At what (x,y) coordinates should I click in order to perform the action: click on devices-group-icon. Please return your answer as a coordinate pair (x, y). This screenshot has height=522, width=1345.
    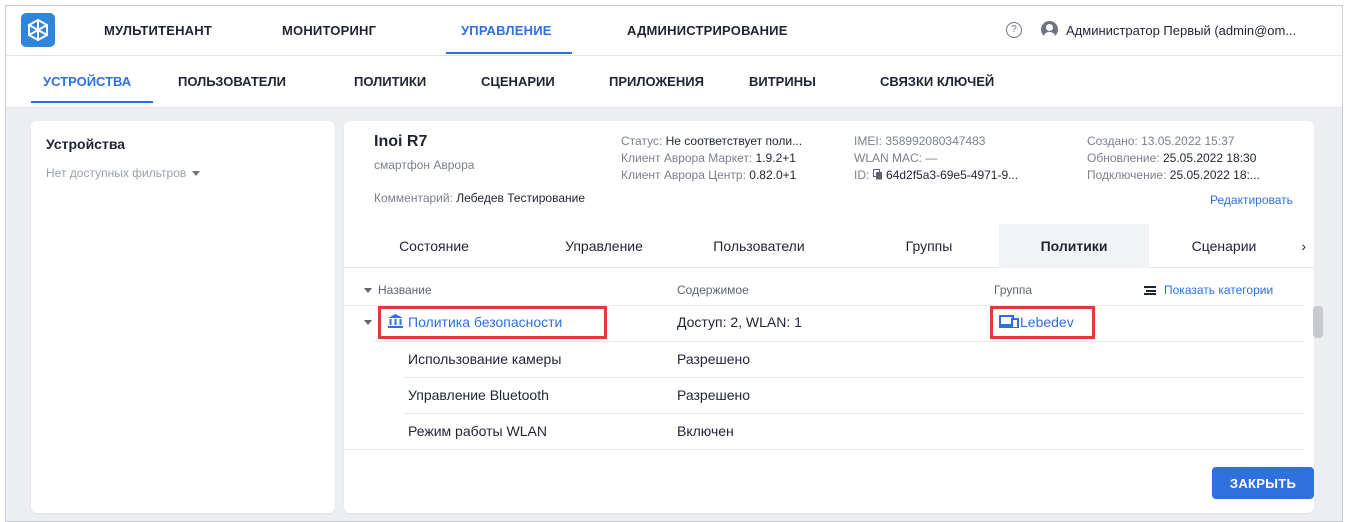
    Looking at the image, I should click on (1009, 322).